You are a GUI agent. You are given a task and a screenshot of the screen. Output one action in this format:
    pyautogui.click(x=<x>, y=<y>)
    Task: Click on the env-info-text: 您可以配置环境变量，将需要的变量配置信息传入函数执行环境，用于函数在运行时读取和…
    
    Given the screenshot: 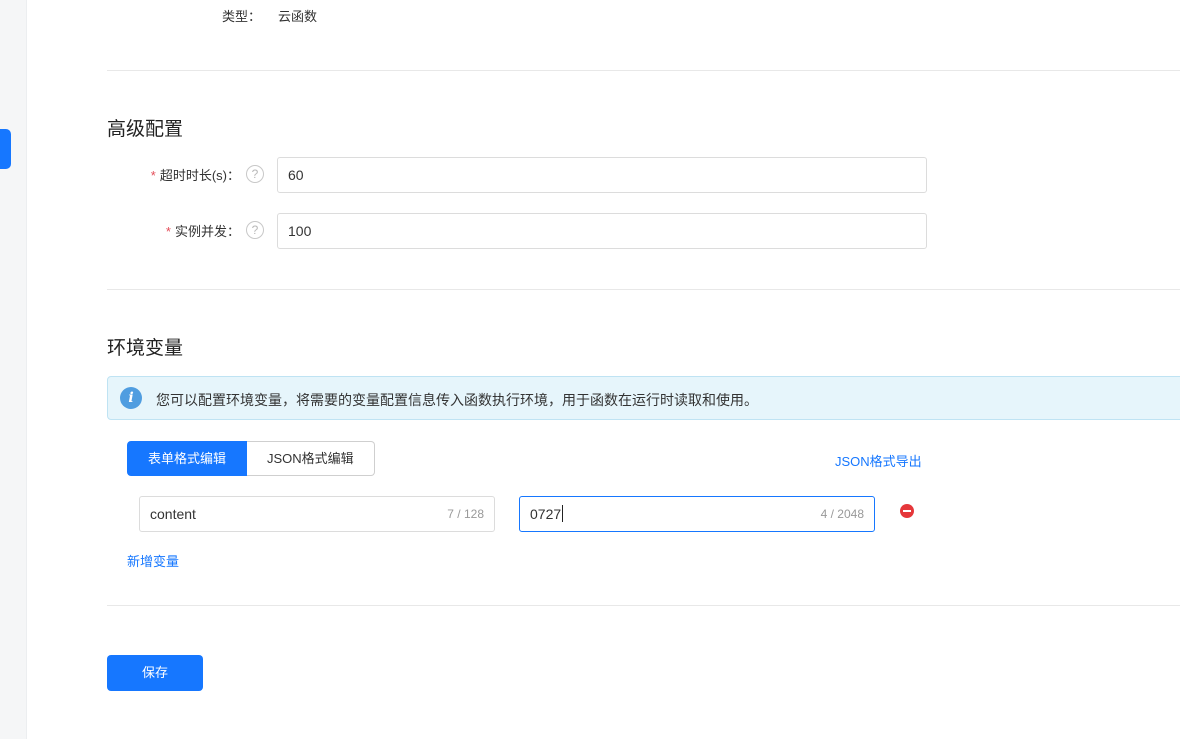 What is the action you would take?
    pyautogui.click(x=457, y=400)
    